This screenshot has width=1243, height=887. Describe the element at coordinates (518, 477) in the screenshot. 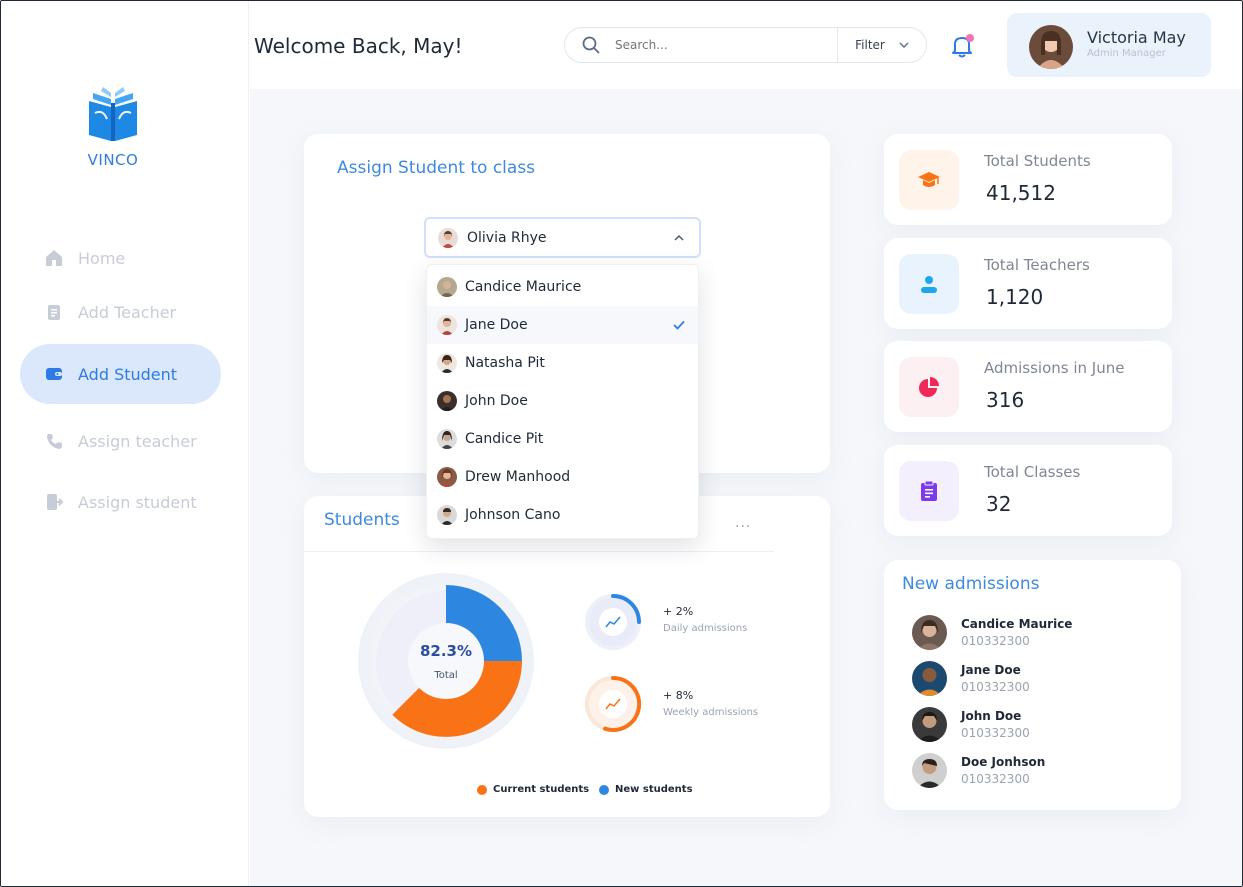

I see `option-label: Drew Manhood` at that location.